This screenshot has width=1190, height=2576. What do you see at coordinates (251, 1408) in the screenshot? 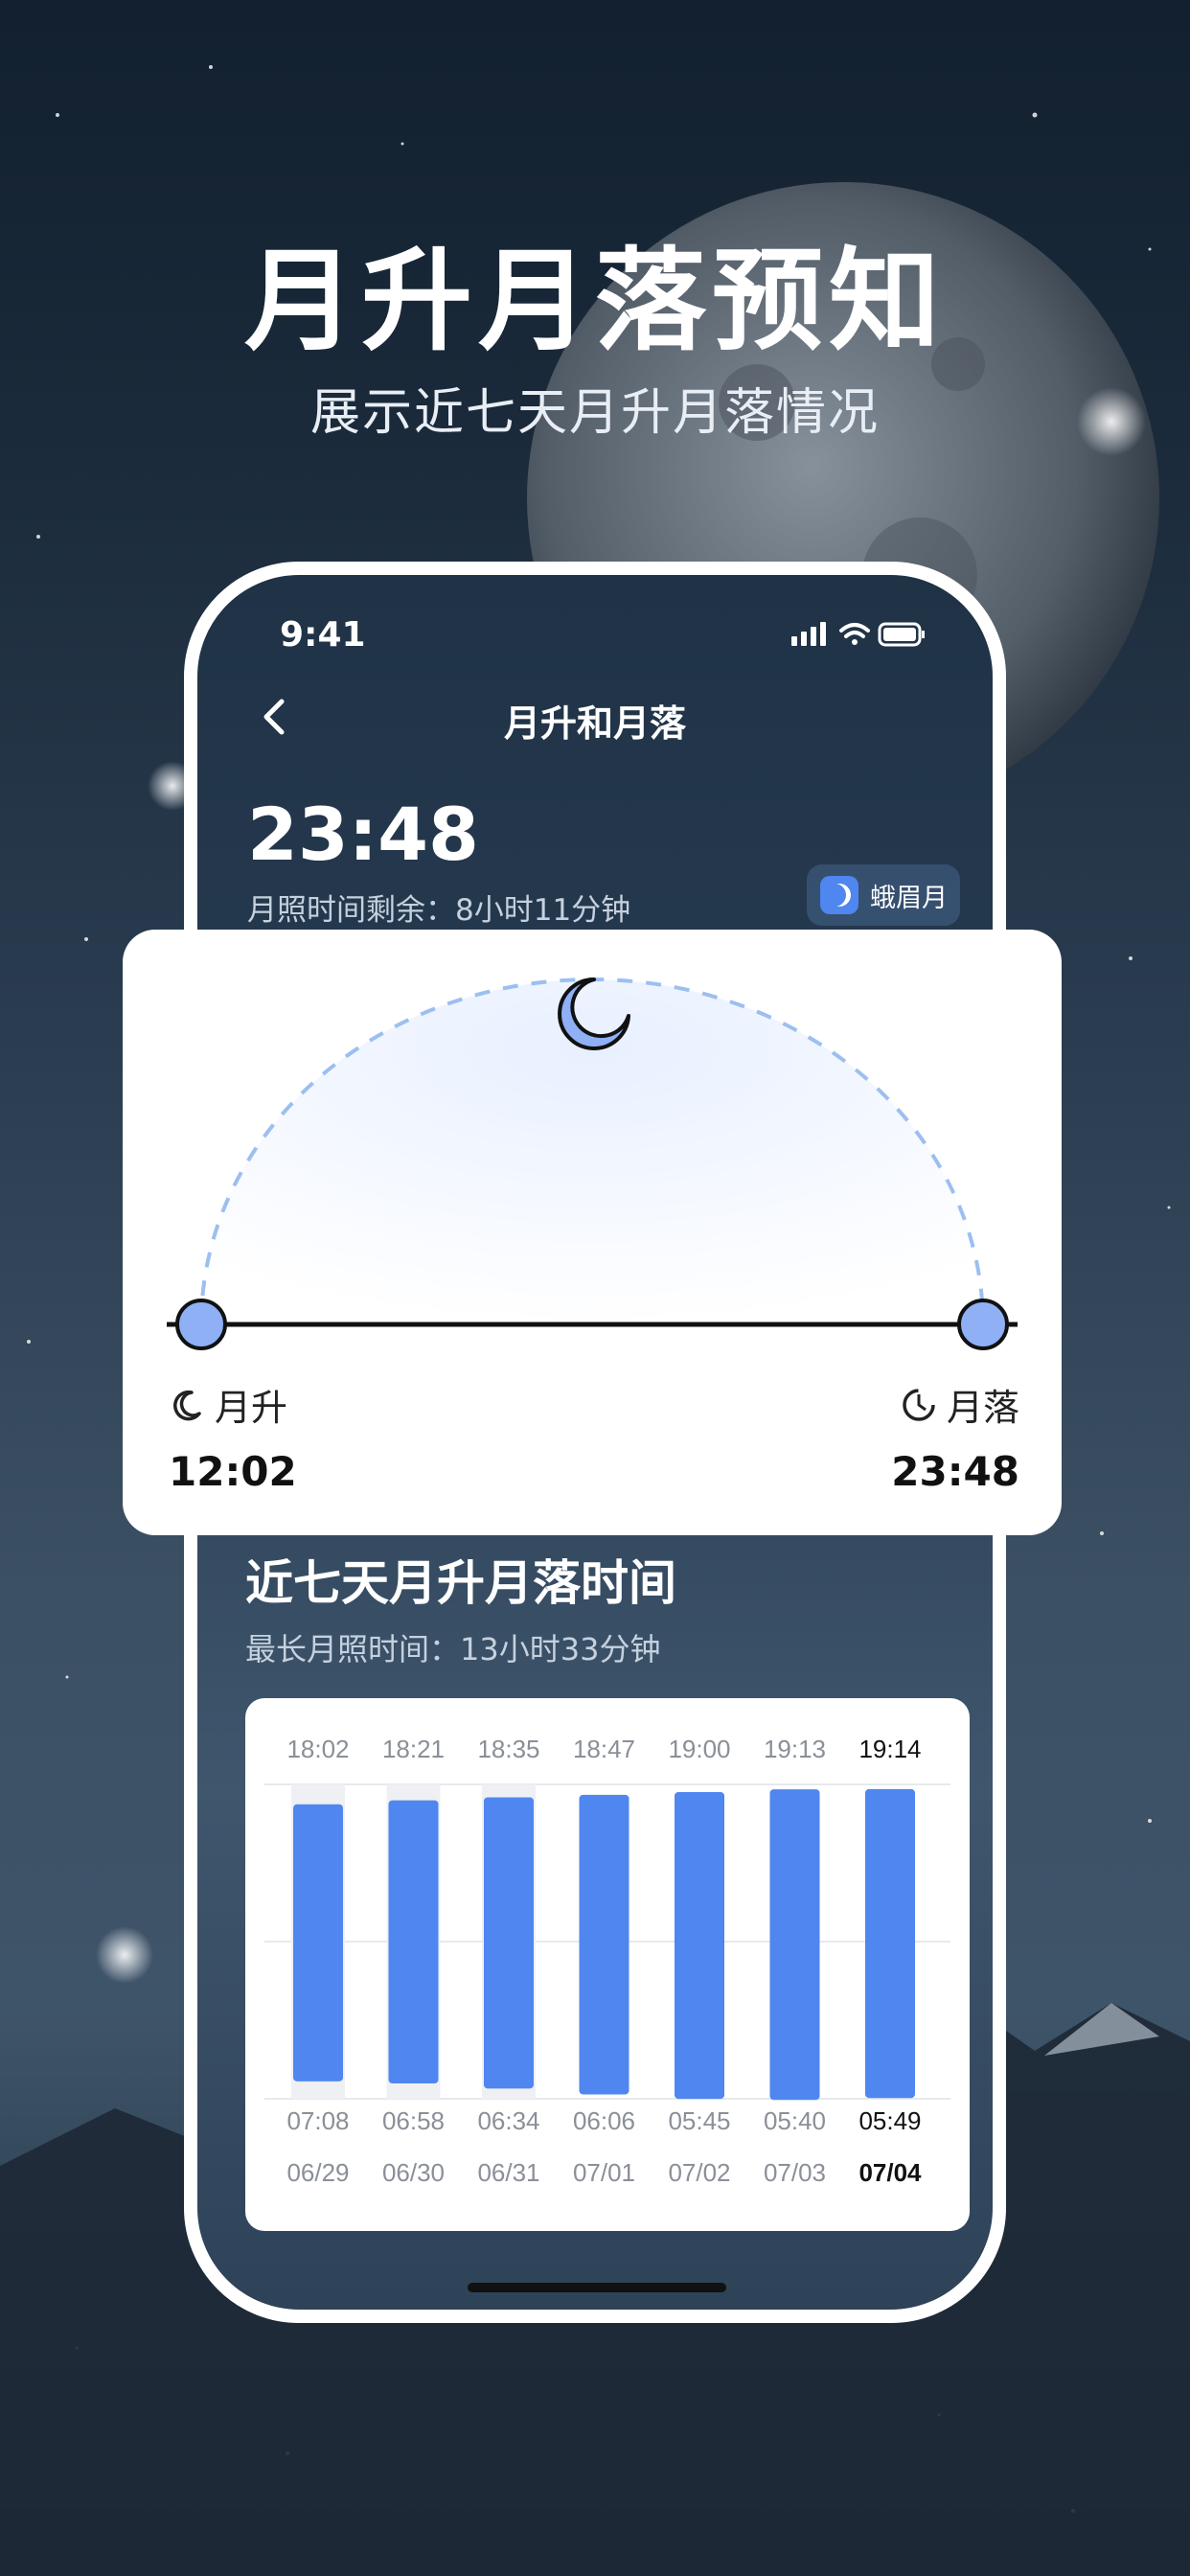
I see `moonrise-label: 月升` at bounding box center [251, 1408].